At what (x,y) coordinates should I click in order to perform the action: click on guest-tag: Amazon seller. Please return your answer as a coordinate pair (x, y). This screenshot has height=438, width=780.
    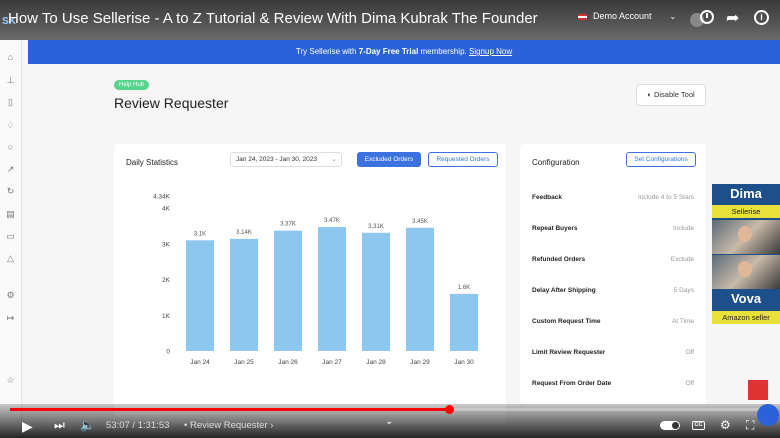
    Looking at the image, I should click on (746, 317).